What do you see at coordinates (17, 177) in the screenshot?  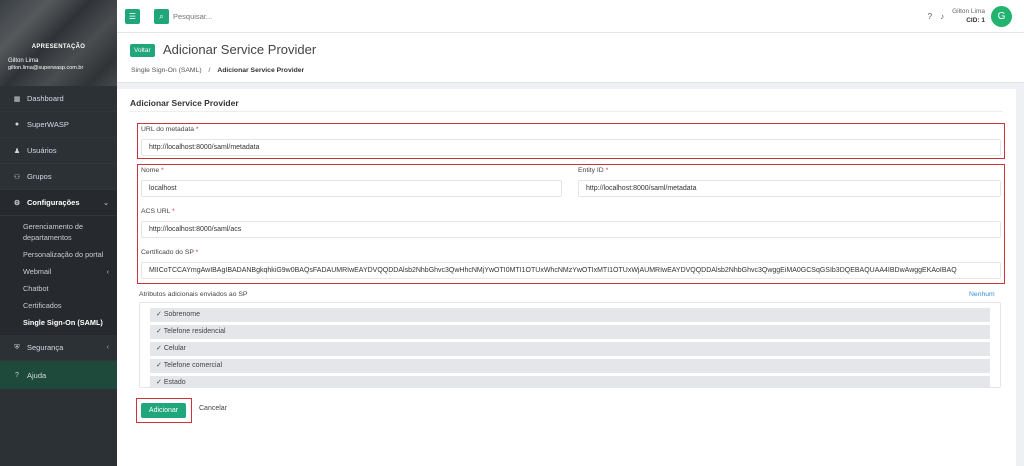 I see `group-icon: ⚇` at bounding box center [17, 177].